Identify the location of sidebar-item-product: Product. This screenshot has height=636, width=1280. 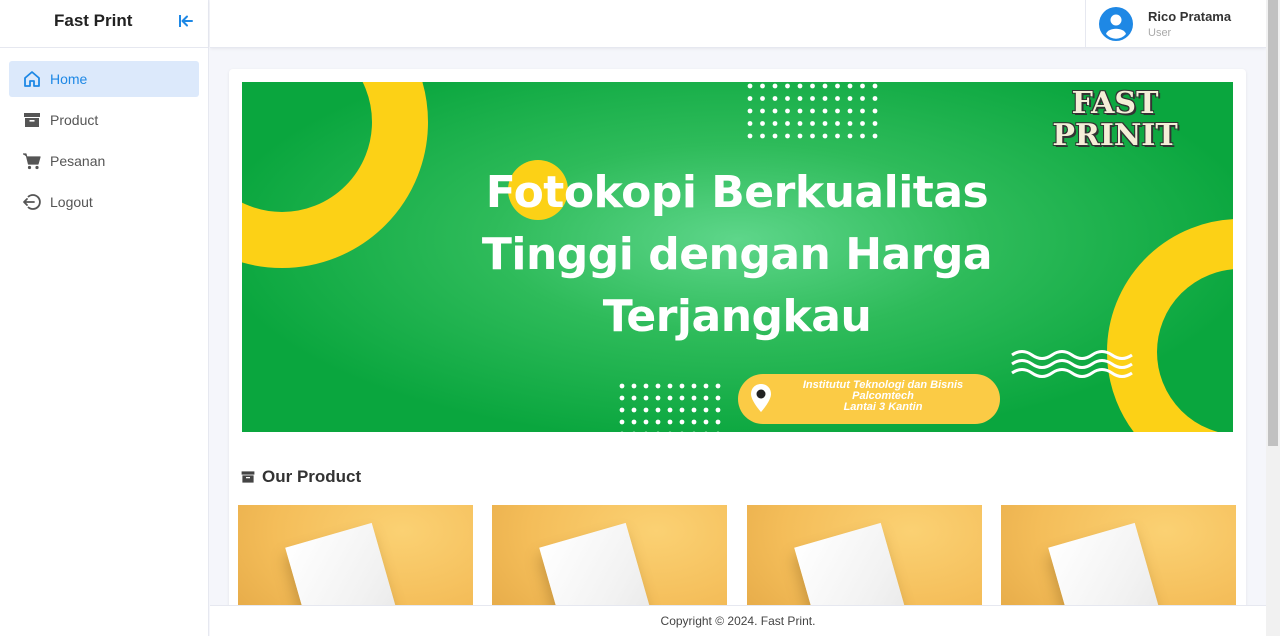
(104, 120).